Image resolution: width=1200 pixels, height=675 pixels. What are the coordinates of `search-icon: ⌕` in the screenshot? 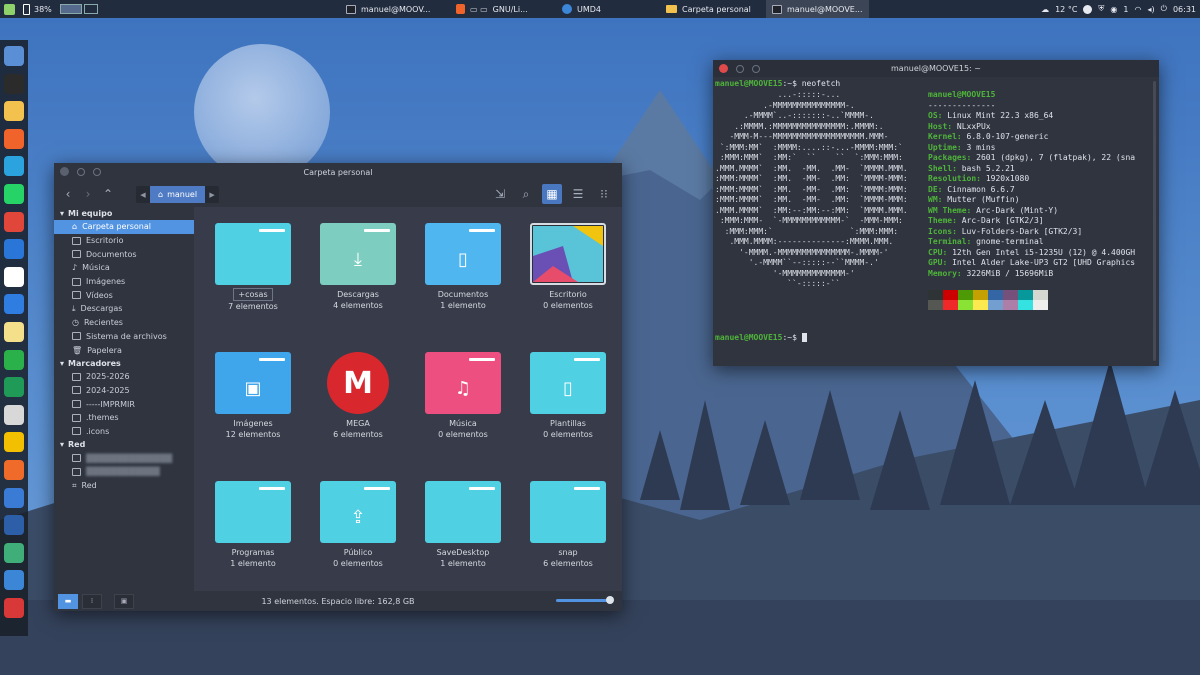 It's located at (526, 194).